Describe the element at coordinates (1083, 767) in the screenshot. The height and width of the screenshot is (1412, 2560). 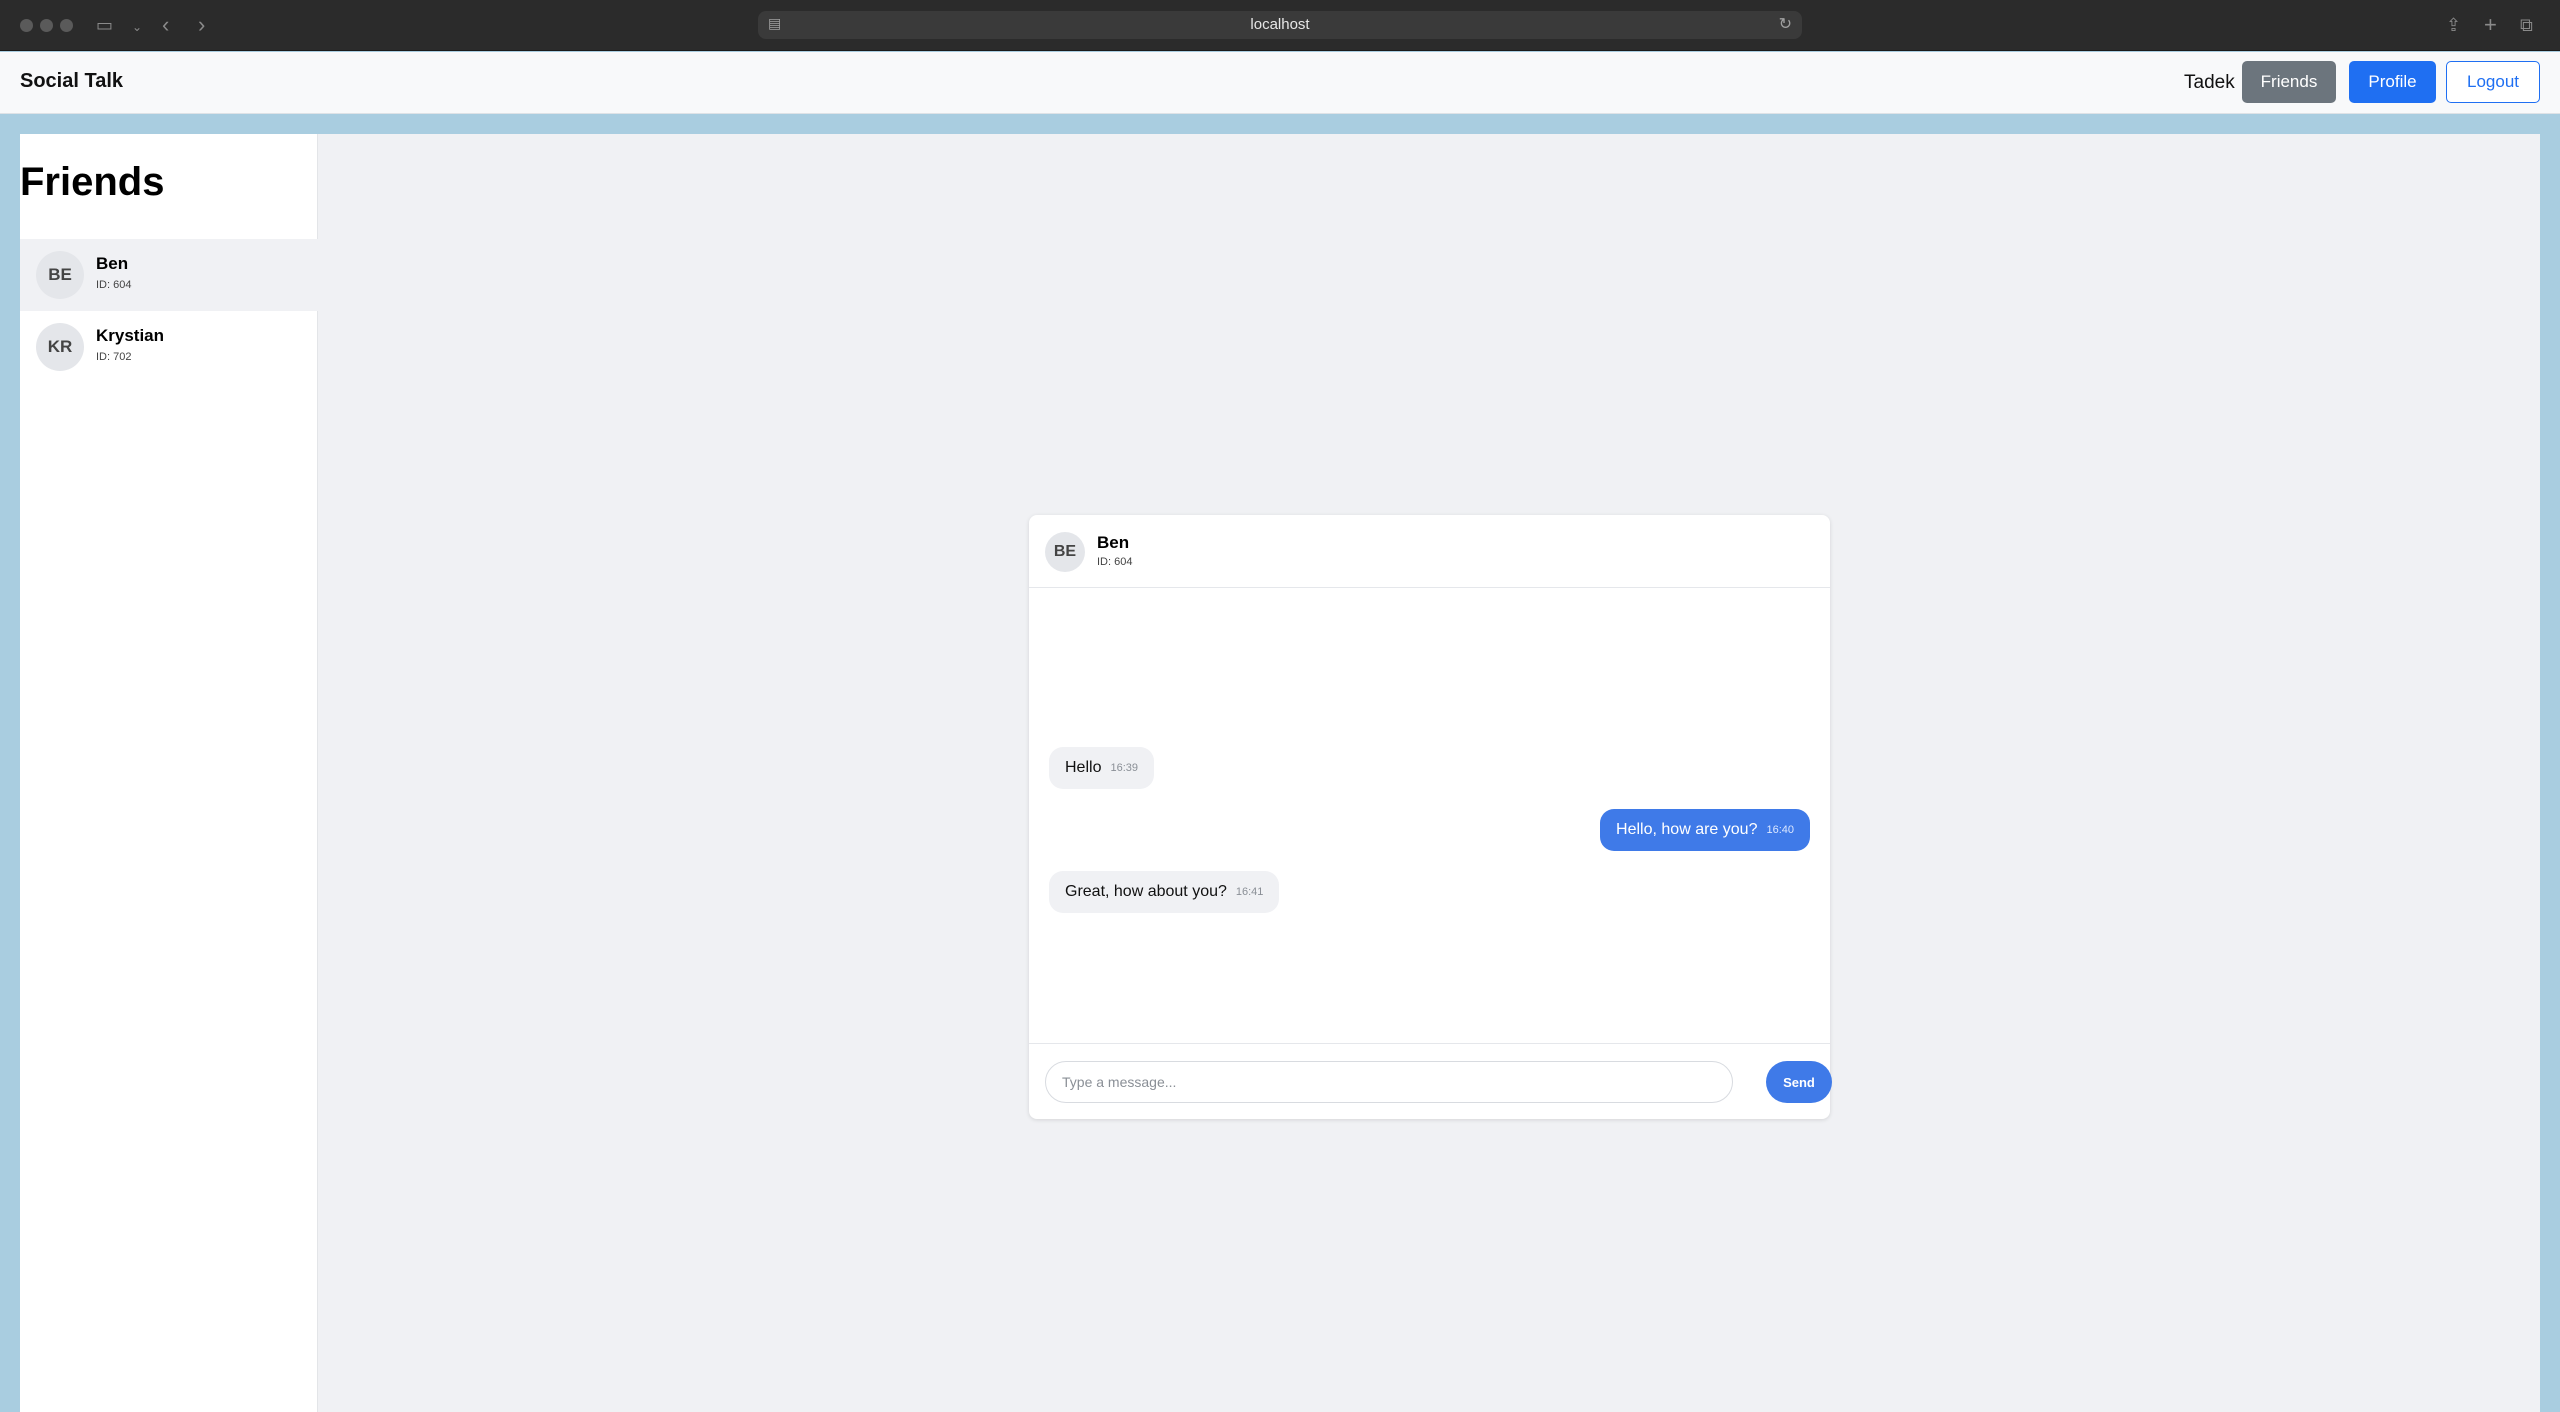
I see `message-text: Hello` at that location.